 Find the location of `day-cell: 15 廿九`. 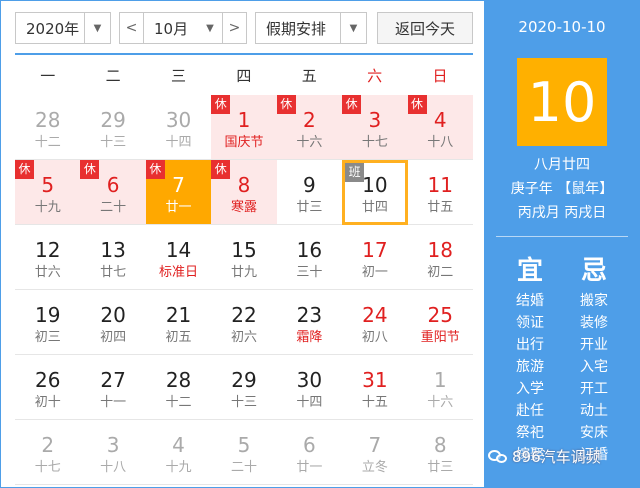

day-cell: 15 廿九 is located at coordinates (244, 257).